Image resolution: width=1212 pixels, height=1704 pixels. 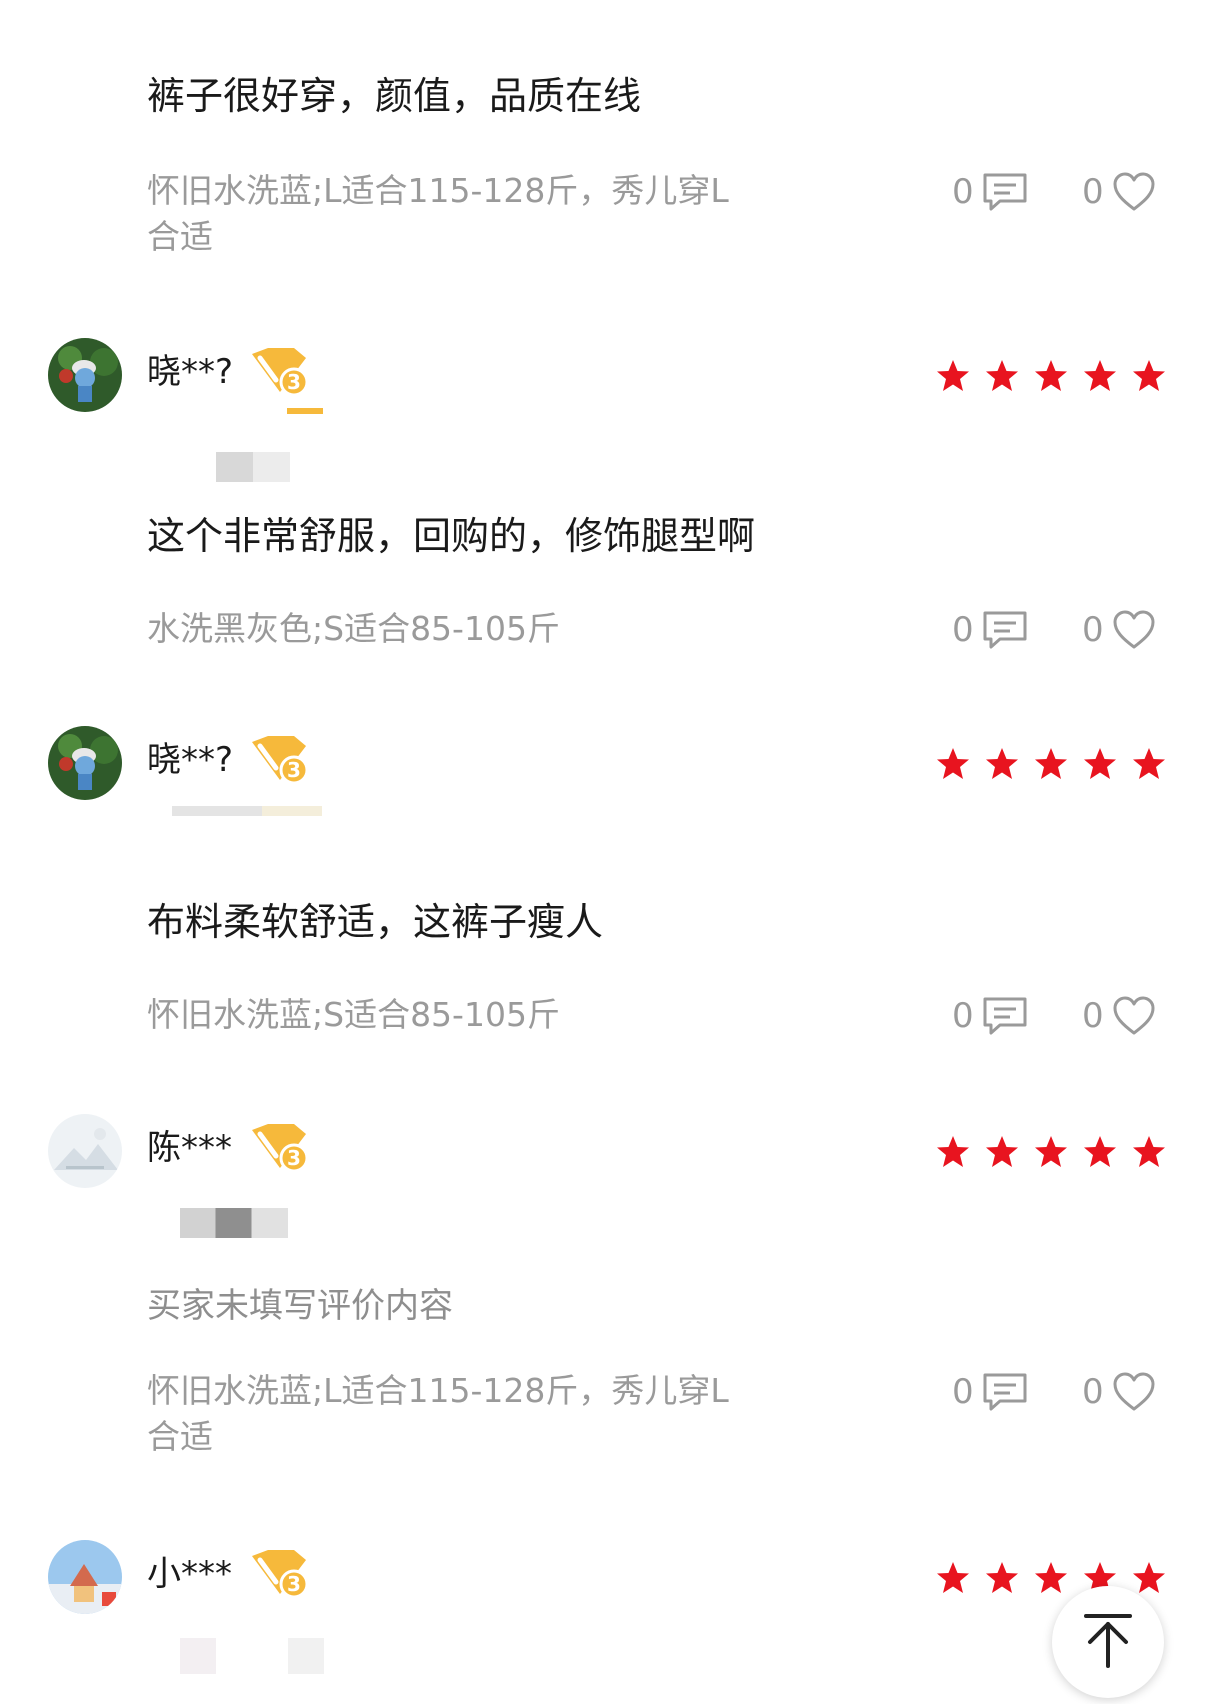 I want to click on review-text: 买家未填写评价内容, so click(x=300, y=1306).